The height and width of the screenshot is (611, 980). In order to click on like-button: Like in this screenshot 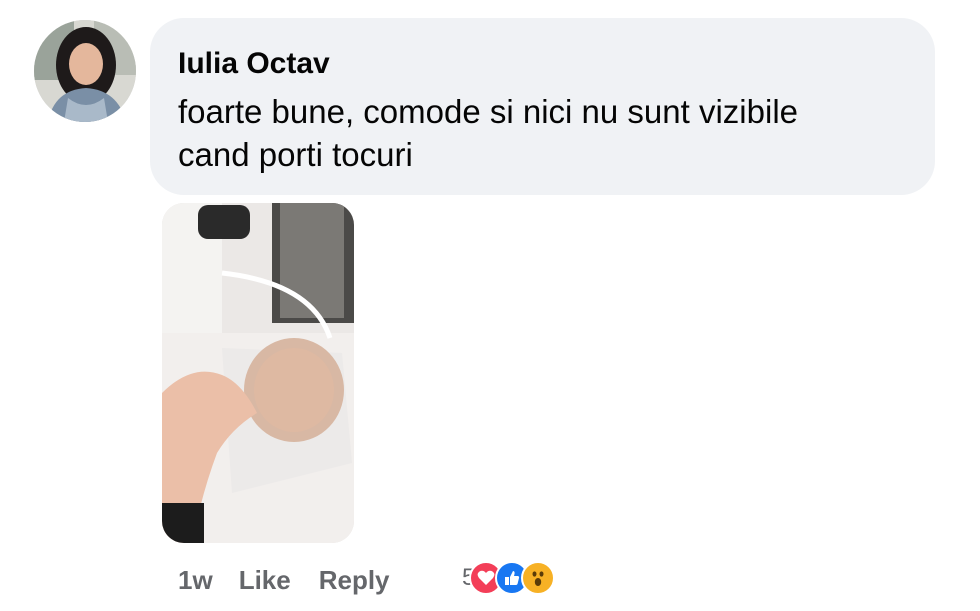, I will do `click(265, 580)`.